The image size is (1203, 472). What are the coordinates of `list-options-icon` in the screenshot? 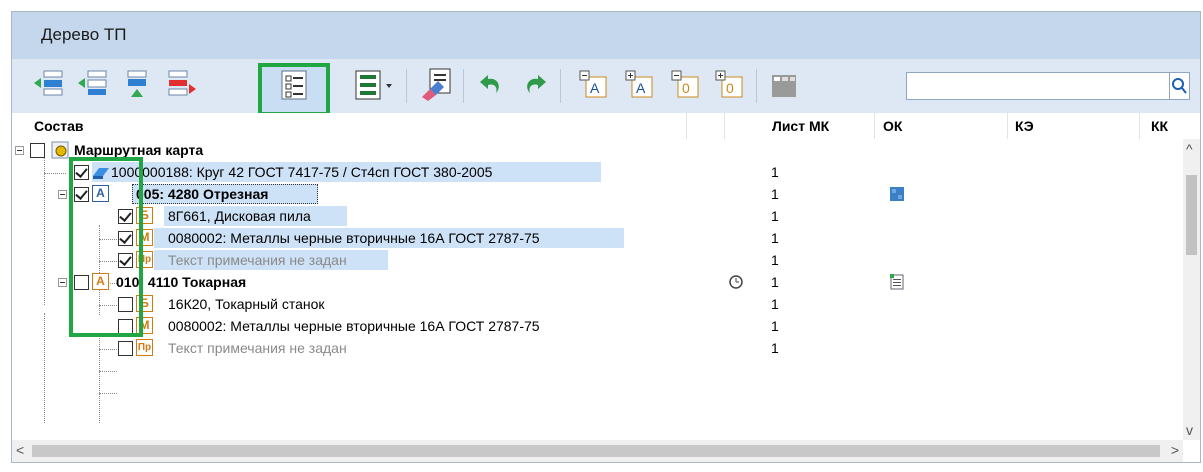 It's located at (372, 85).